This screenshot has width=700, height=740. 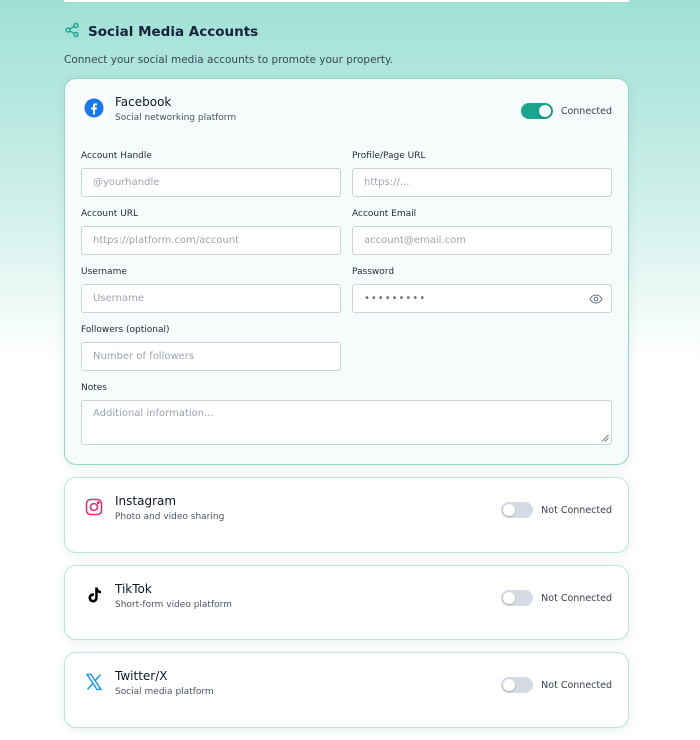 I want to click on password-input: •••••••••, so click(x=482, y=298).